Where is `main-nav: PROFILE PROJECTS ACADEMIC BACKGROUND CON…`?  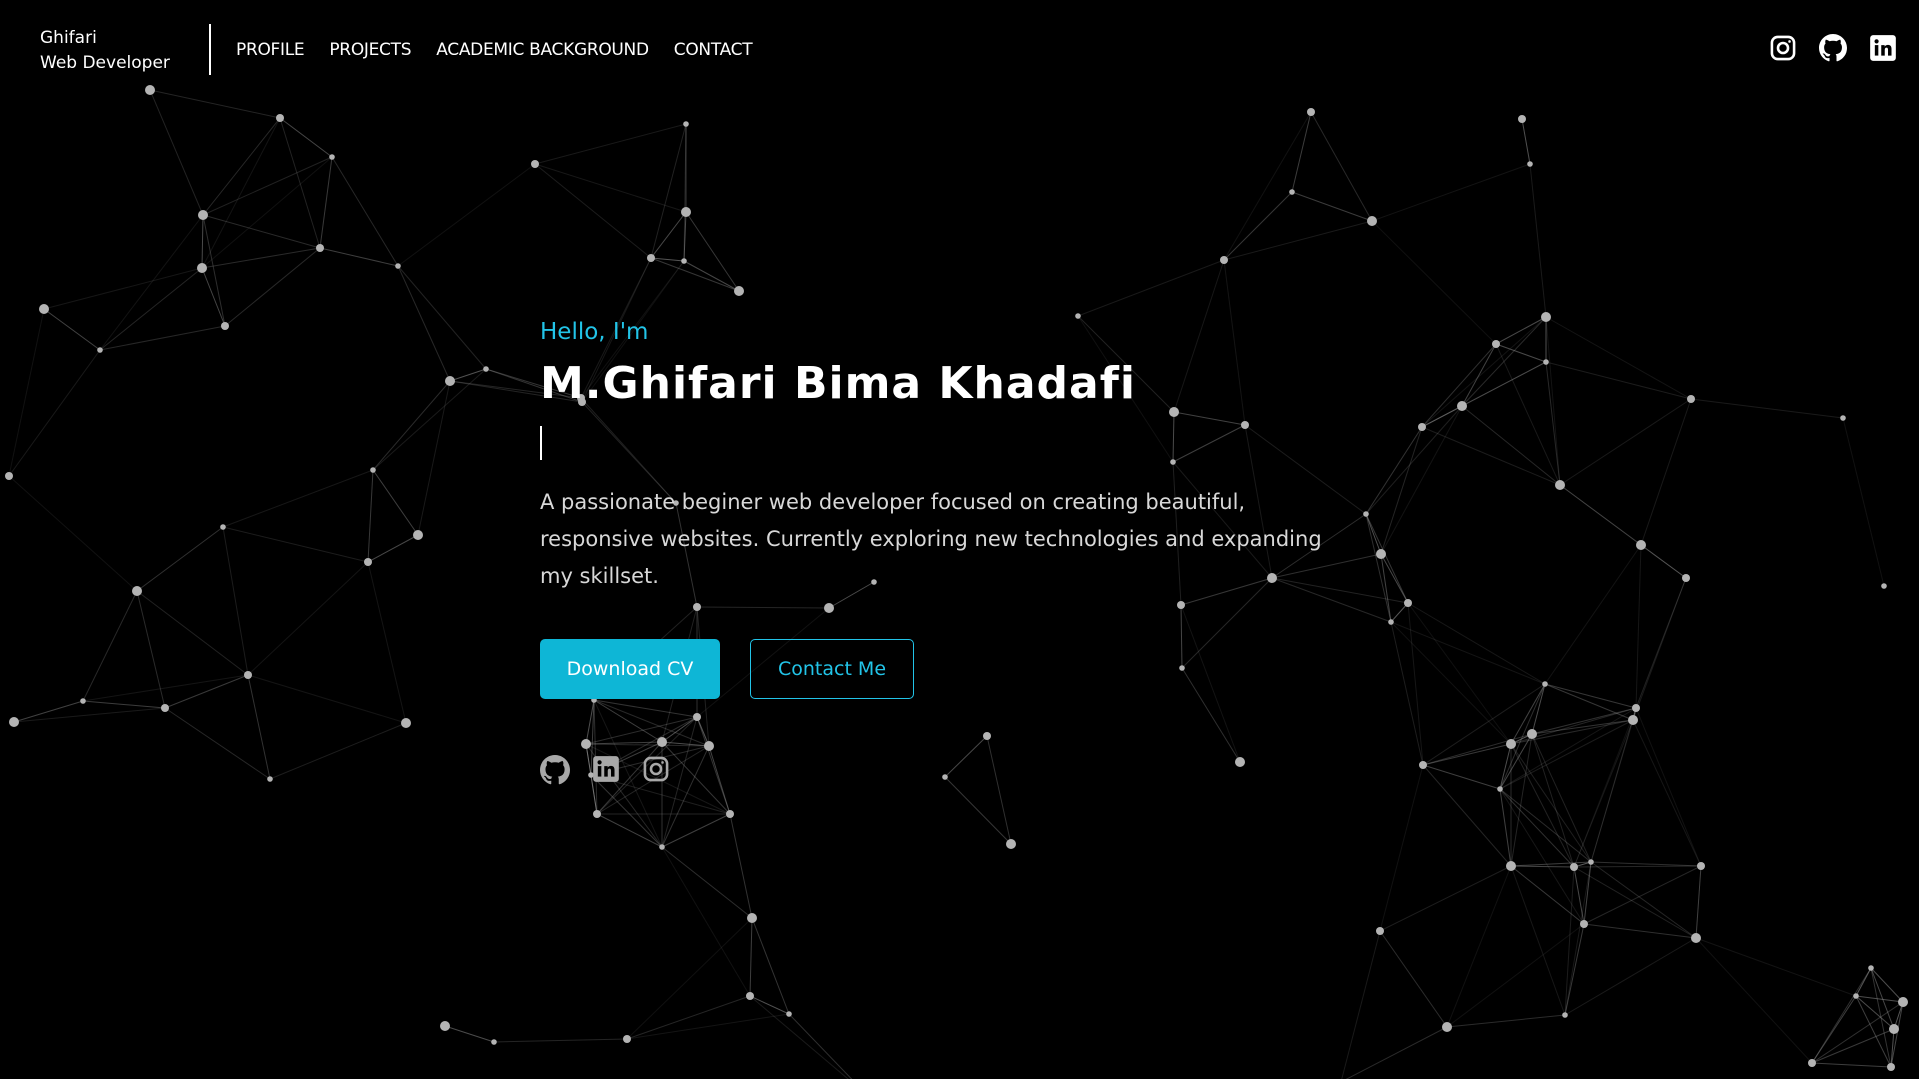 main-nav: PROFILE PROJECTS ACADEMIC BACKGROUND CON… is located at coordinates (506, 50).